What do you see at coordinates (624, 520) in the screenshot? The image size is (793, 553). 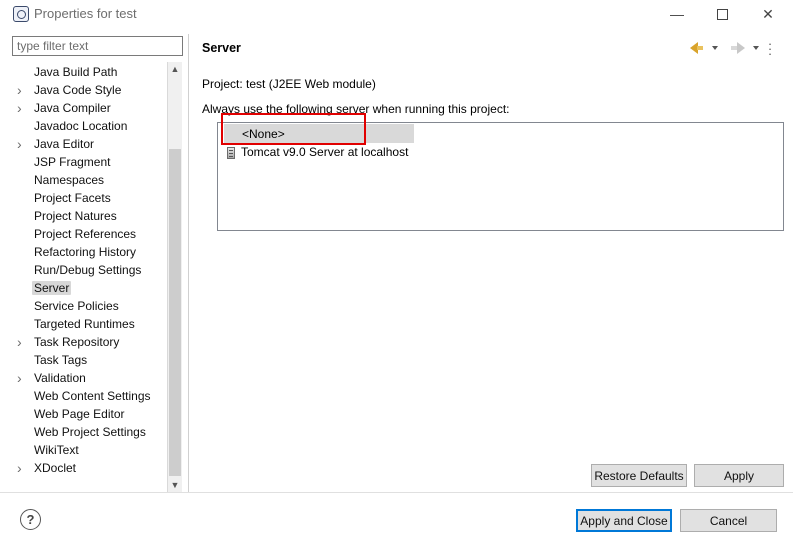 I see `apply-and-close-button: Apply and Close` at bounding box center [624, 520].